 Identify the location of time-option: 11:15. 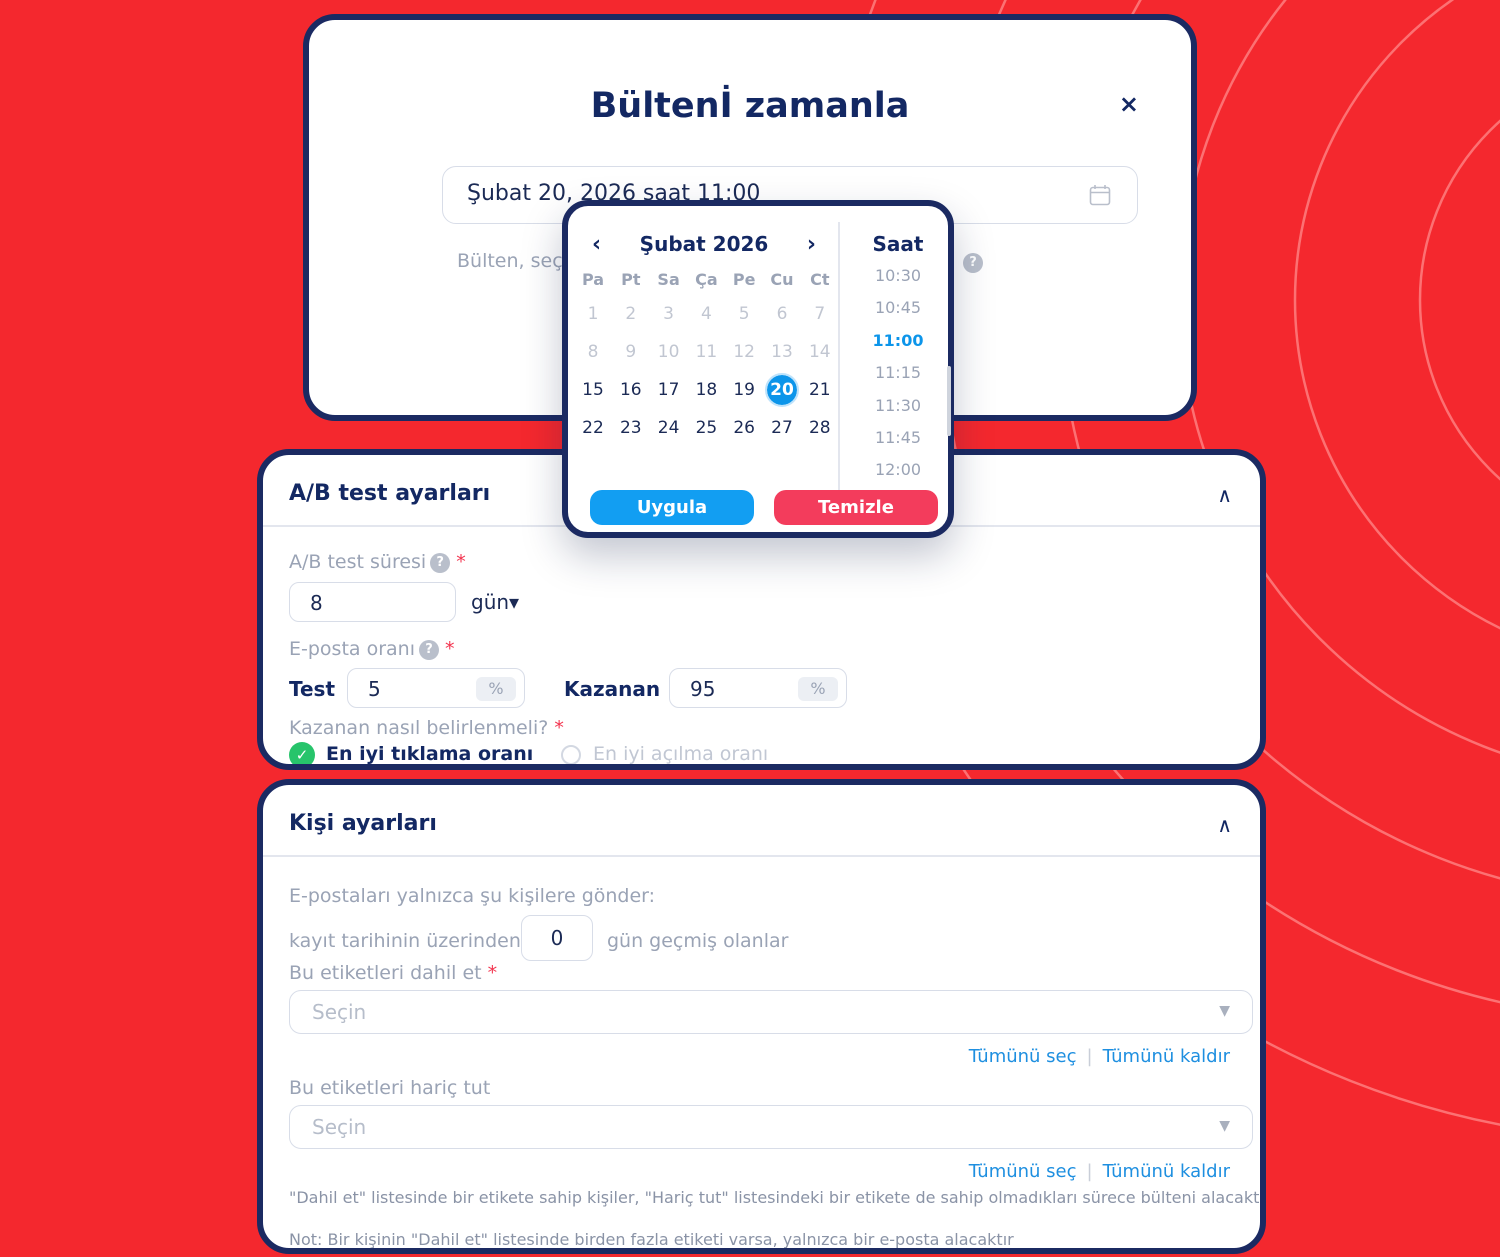
(898, 372).